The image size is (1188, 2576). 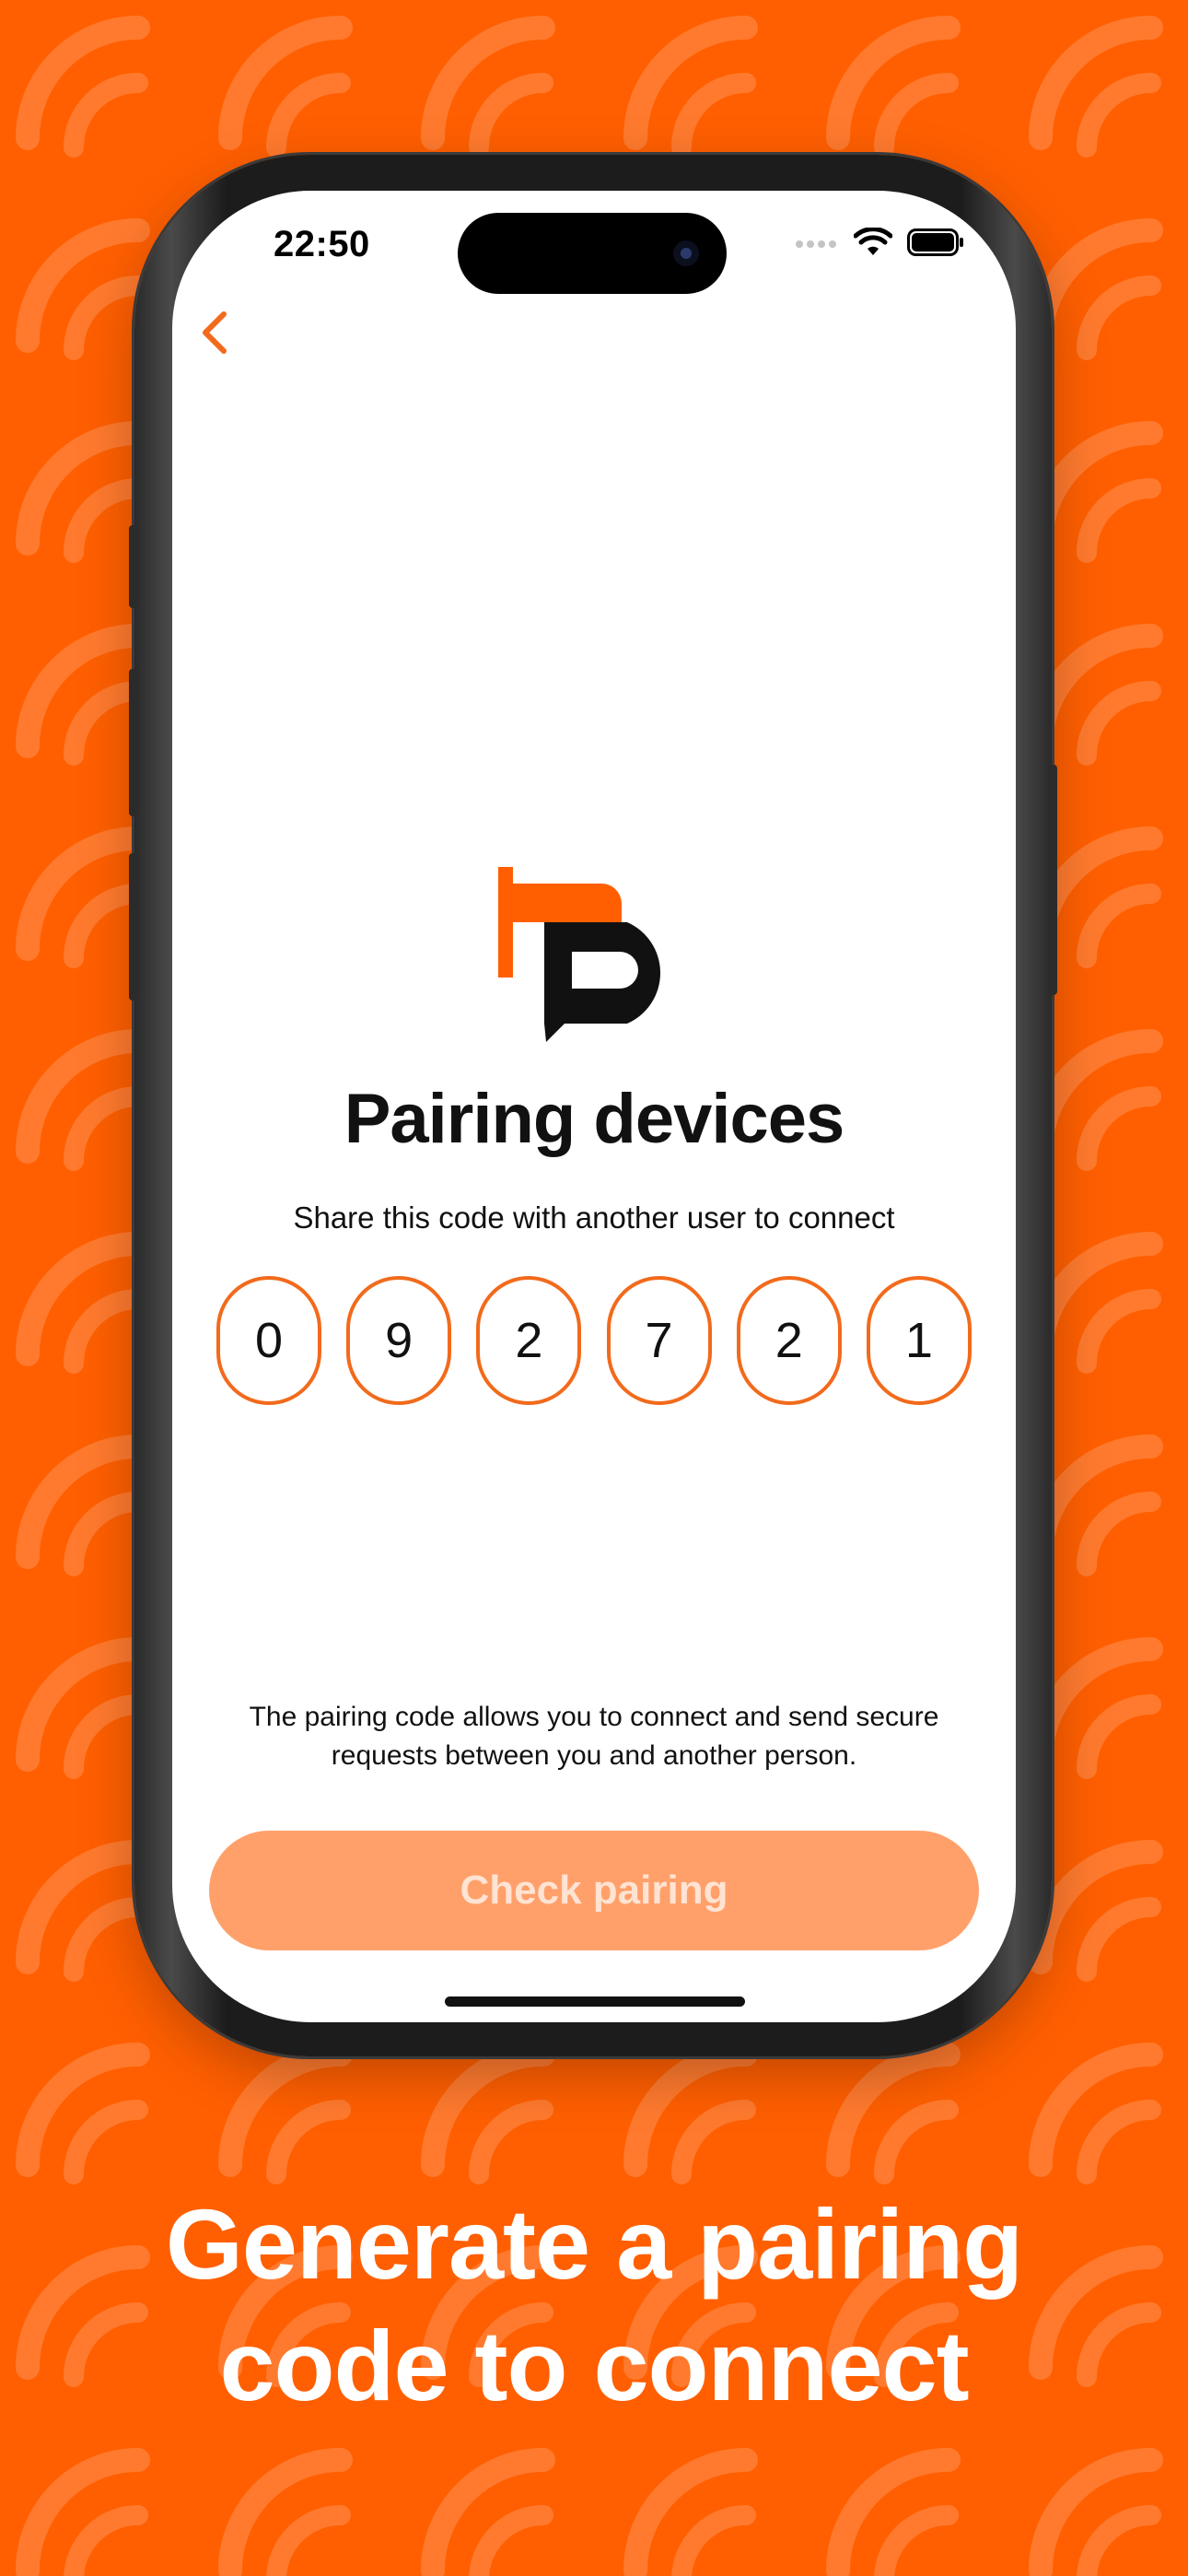 What do you see at coordinates (935, 242) in the screenshot?
I see `battery-icon` at bounding box center [935, 242].